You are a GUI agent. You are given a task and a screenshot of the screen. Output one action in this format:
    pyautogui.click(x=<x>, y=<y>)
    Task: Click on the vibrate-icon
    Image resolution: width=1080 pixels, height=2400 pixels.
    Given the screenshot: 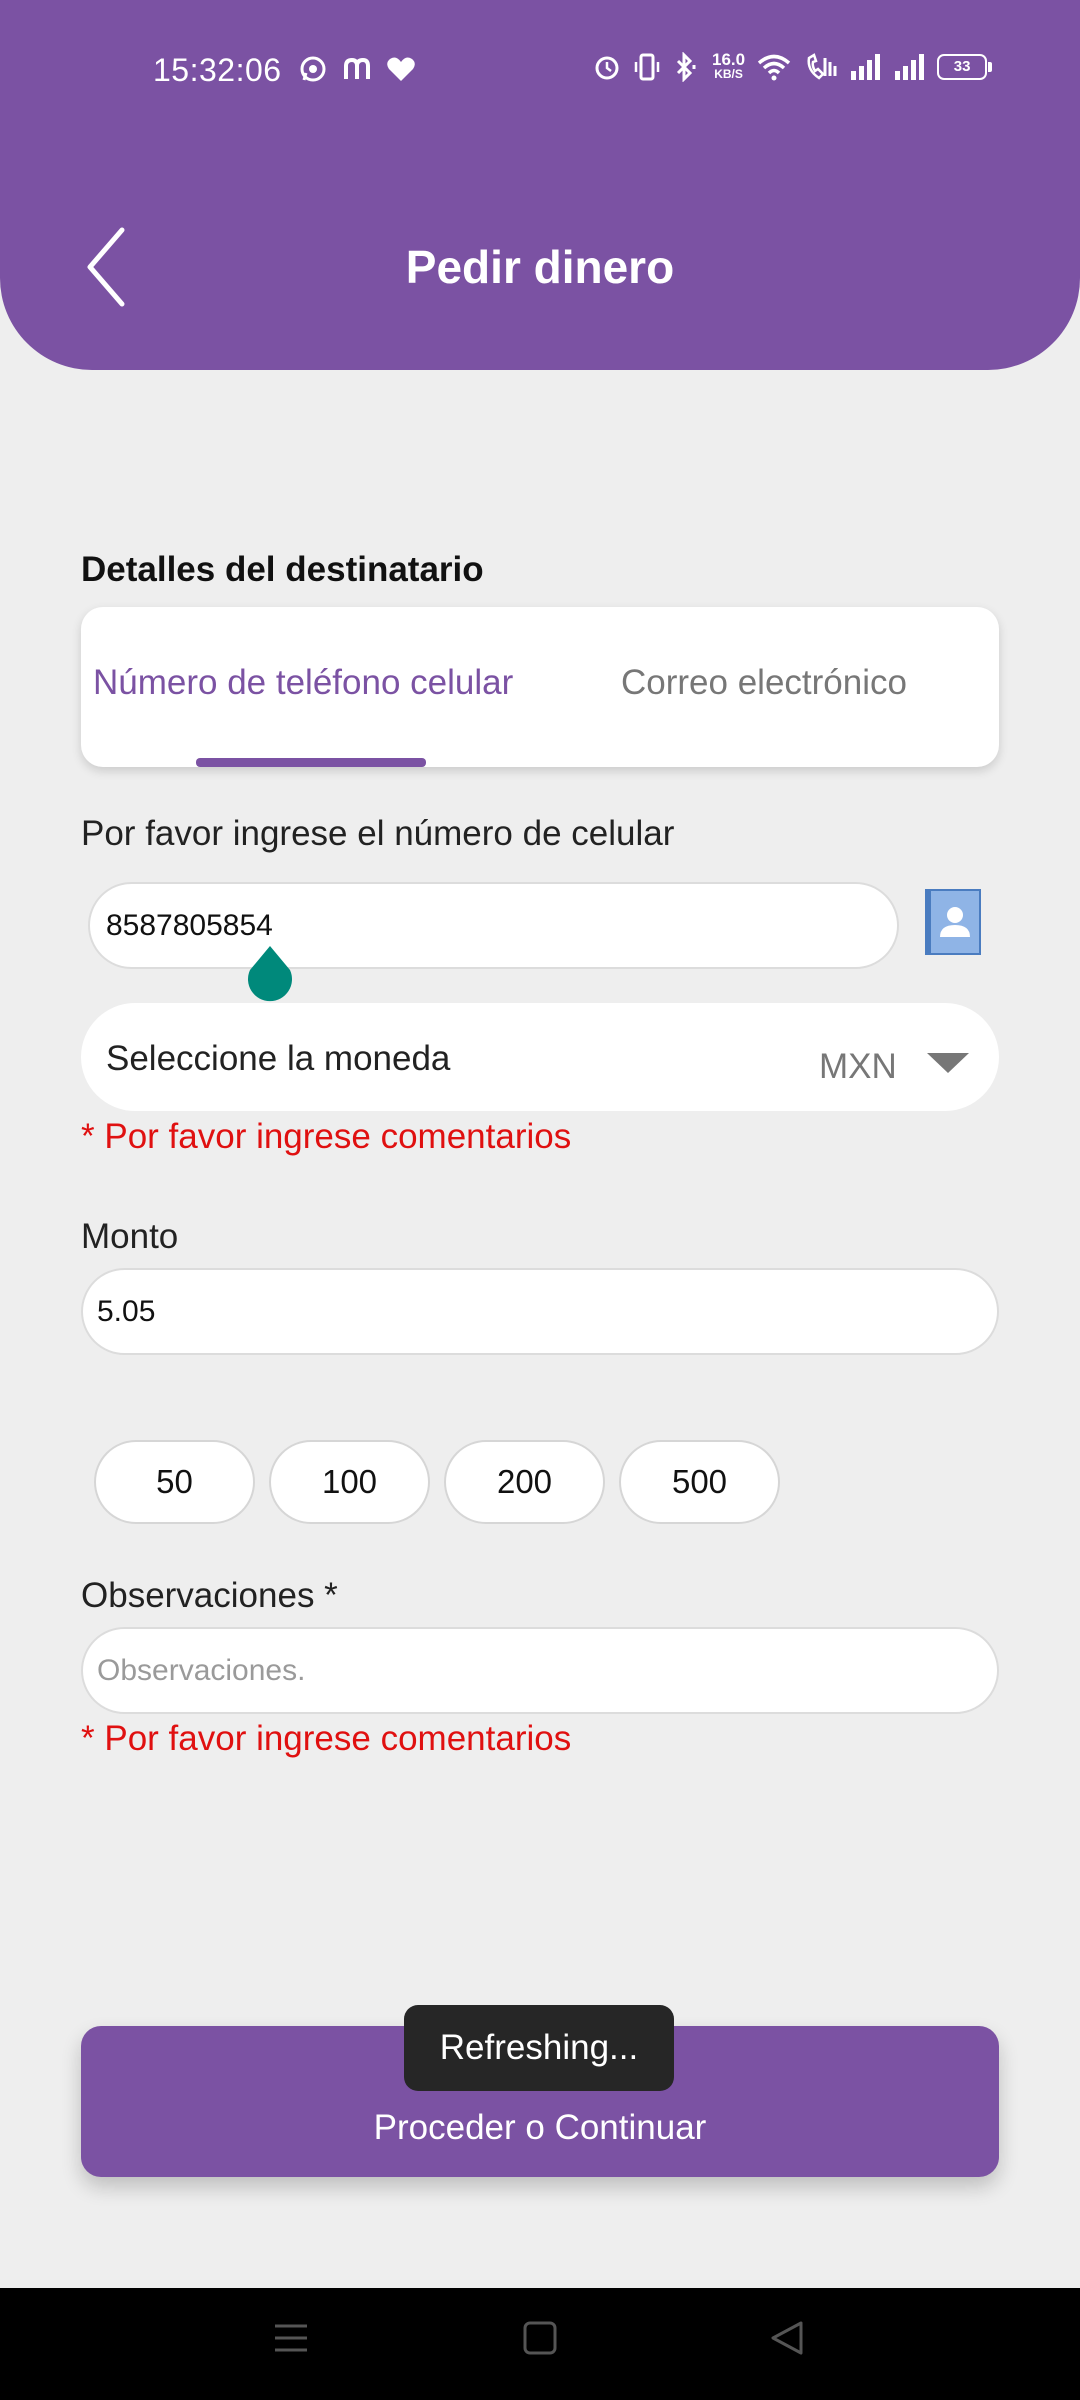 What is the action you would take?
    pyautogui.click(x=647, y=67)
    